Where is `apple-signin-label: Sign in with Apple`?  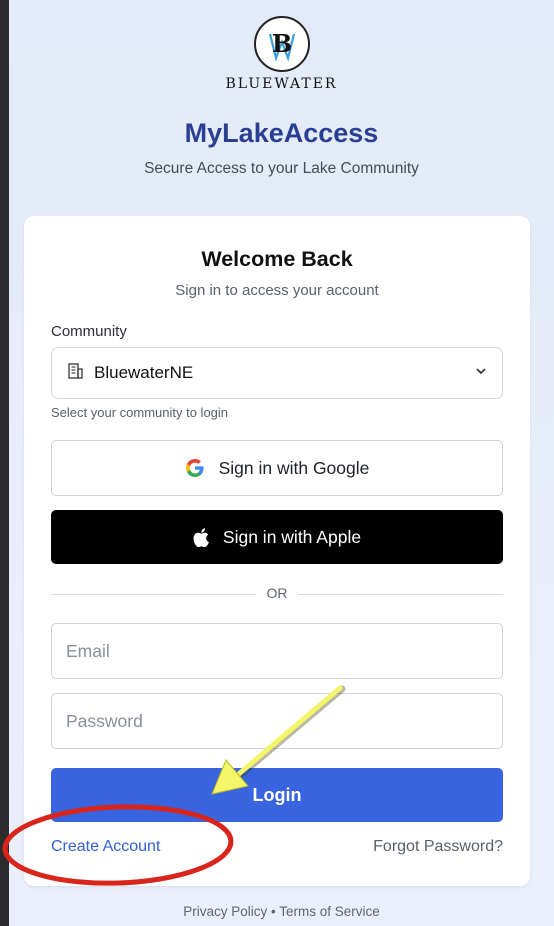
apple-signin-label: Sign in with Apple is located at coordinates (292, 536).